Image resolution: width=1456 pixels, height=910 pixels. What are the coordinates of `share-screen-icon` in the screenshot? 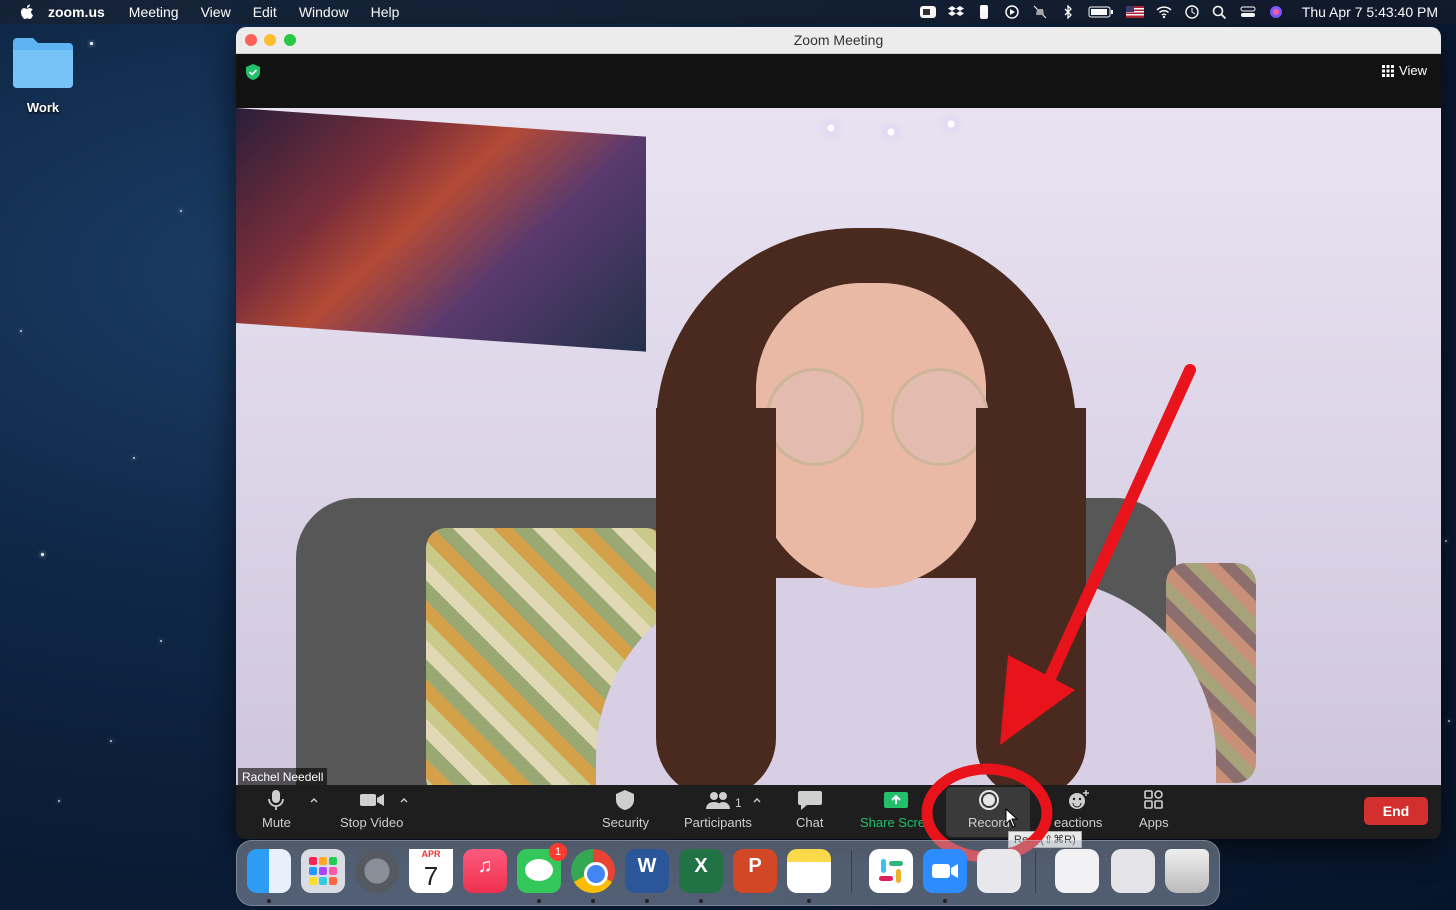 It's located at (896, 800).